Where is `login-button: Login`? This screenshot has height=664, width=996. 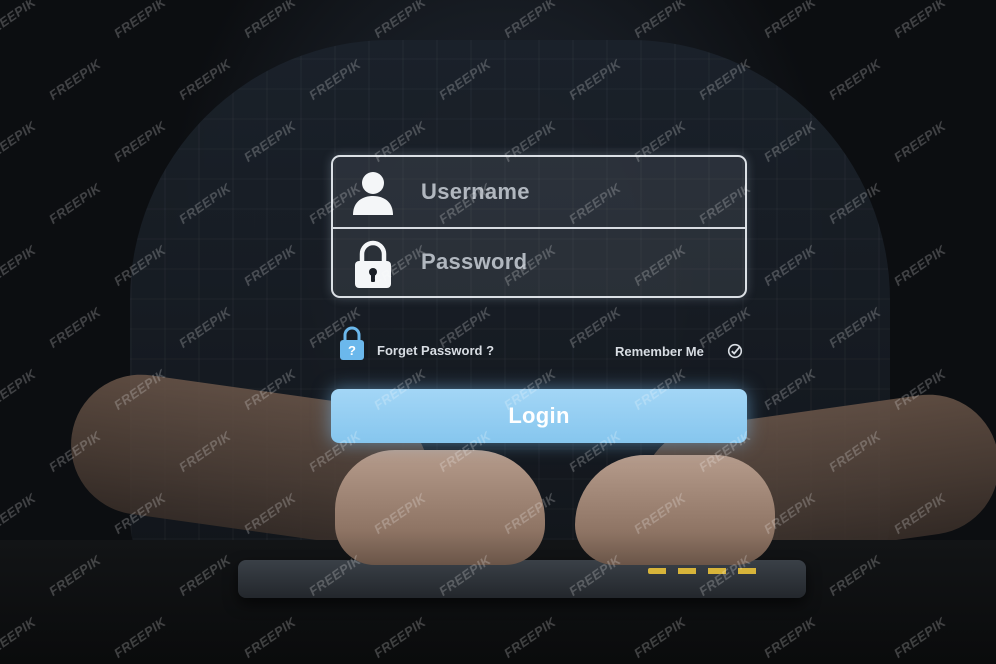 login-button: Login is located at coordinates (539, 416).